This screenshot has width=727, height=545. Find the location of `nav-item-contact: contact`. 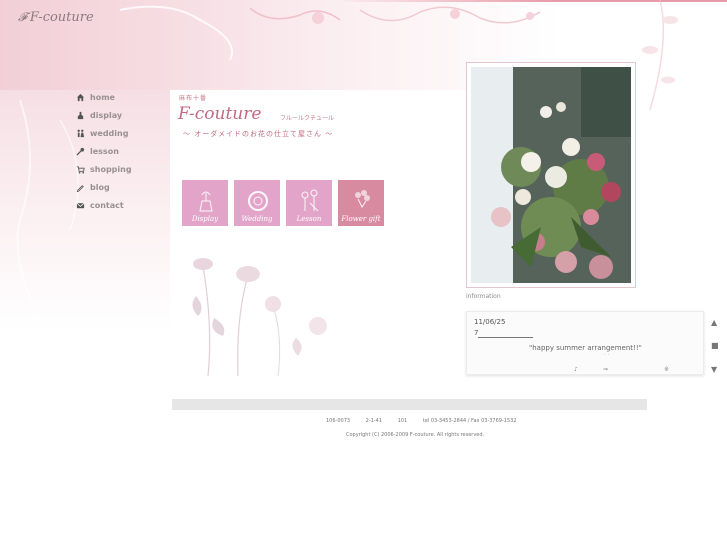

nav-item-contact: contact is located at coordinates (104, 205).